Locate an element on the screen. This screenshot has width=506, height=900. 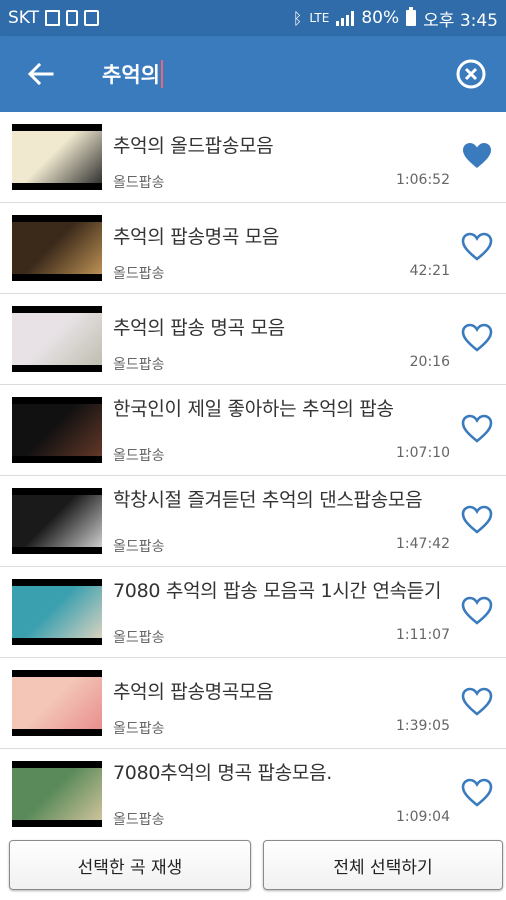
search-query: 추억의 is located at coordinates (131, 74).